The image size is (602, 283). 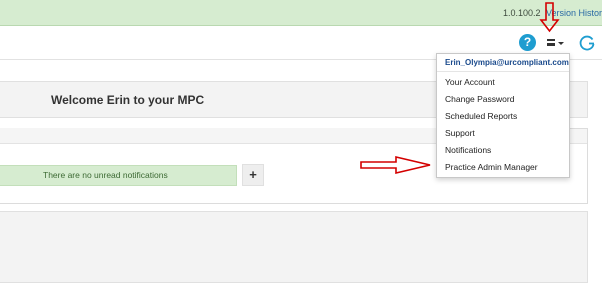 What do you see at coordinates (395, 165) in the screenshot?
I see `right-arrow-annotation` at bounding box center [395, 165].